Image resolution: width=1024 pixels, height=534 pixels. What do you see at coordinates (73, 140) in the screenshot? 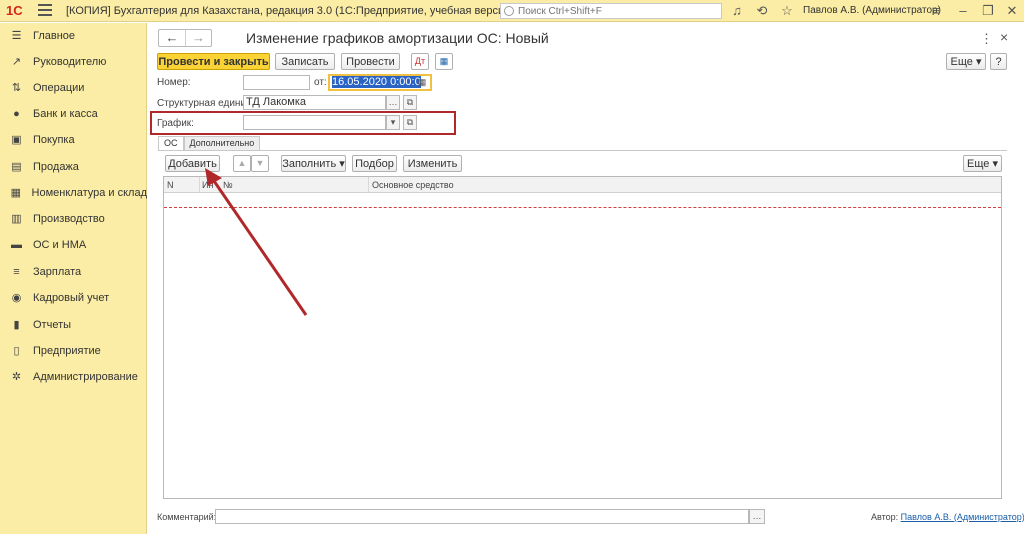
I see `sidebar-item-purchase: ▣ Покупка` at bounding box center [73, 140].